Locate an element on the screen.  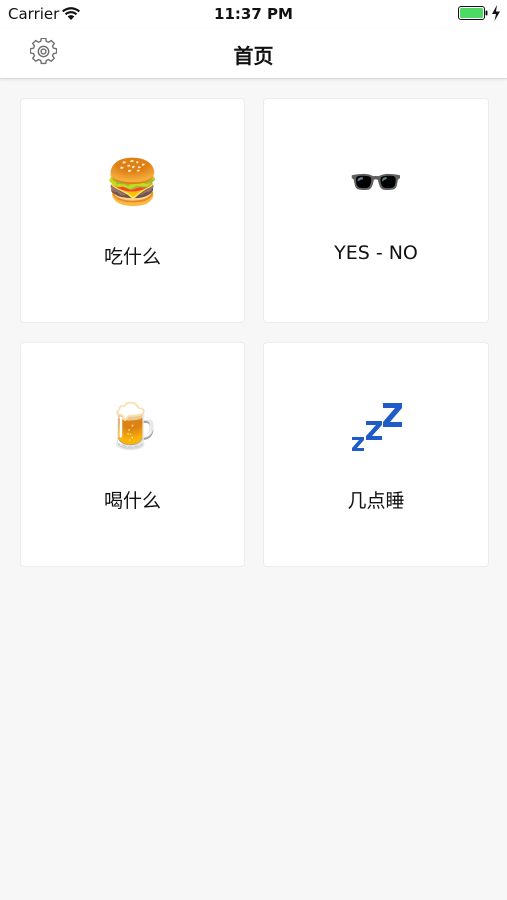
card-label: 喝什么 is located at coordinates (132, 501).